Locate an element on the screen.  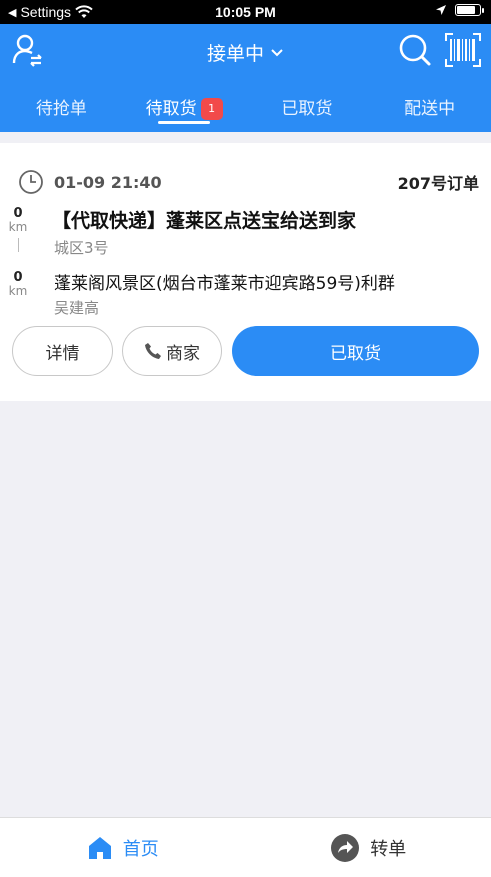
dropoff-distance: 0 km is located at coordinates (18, 284).